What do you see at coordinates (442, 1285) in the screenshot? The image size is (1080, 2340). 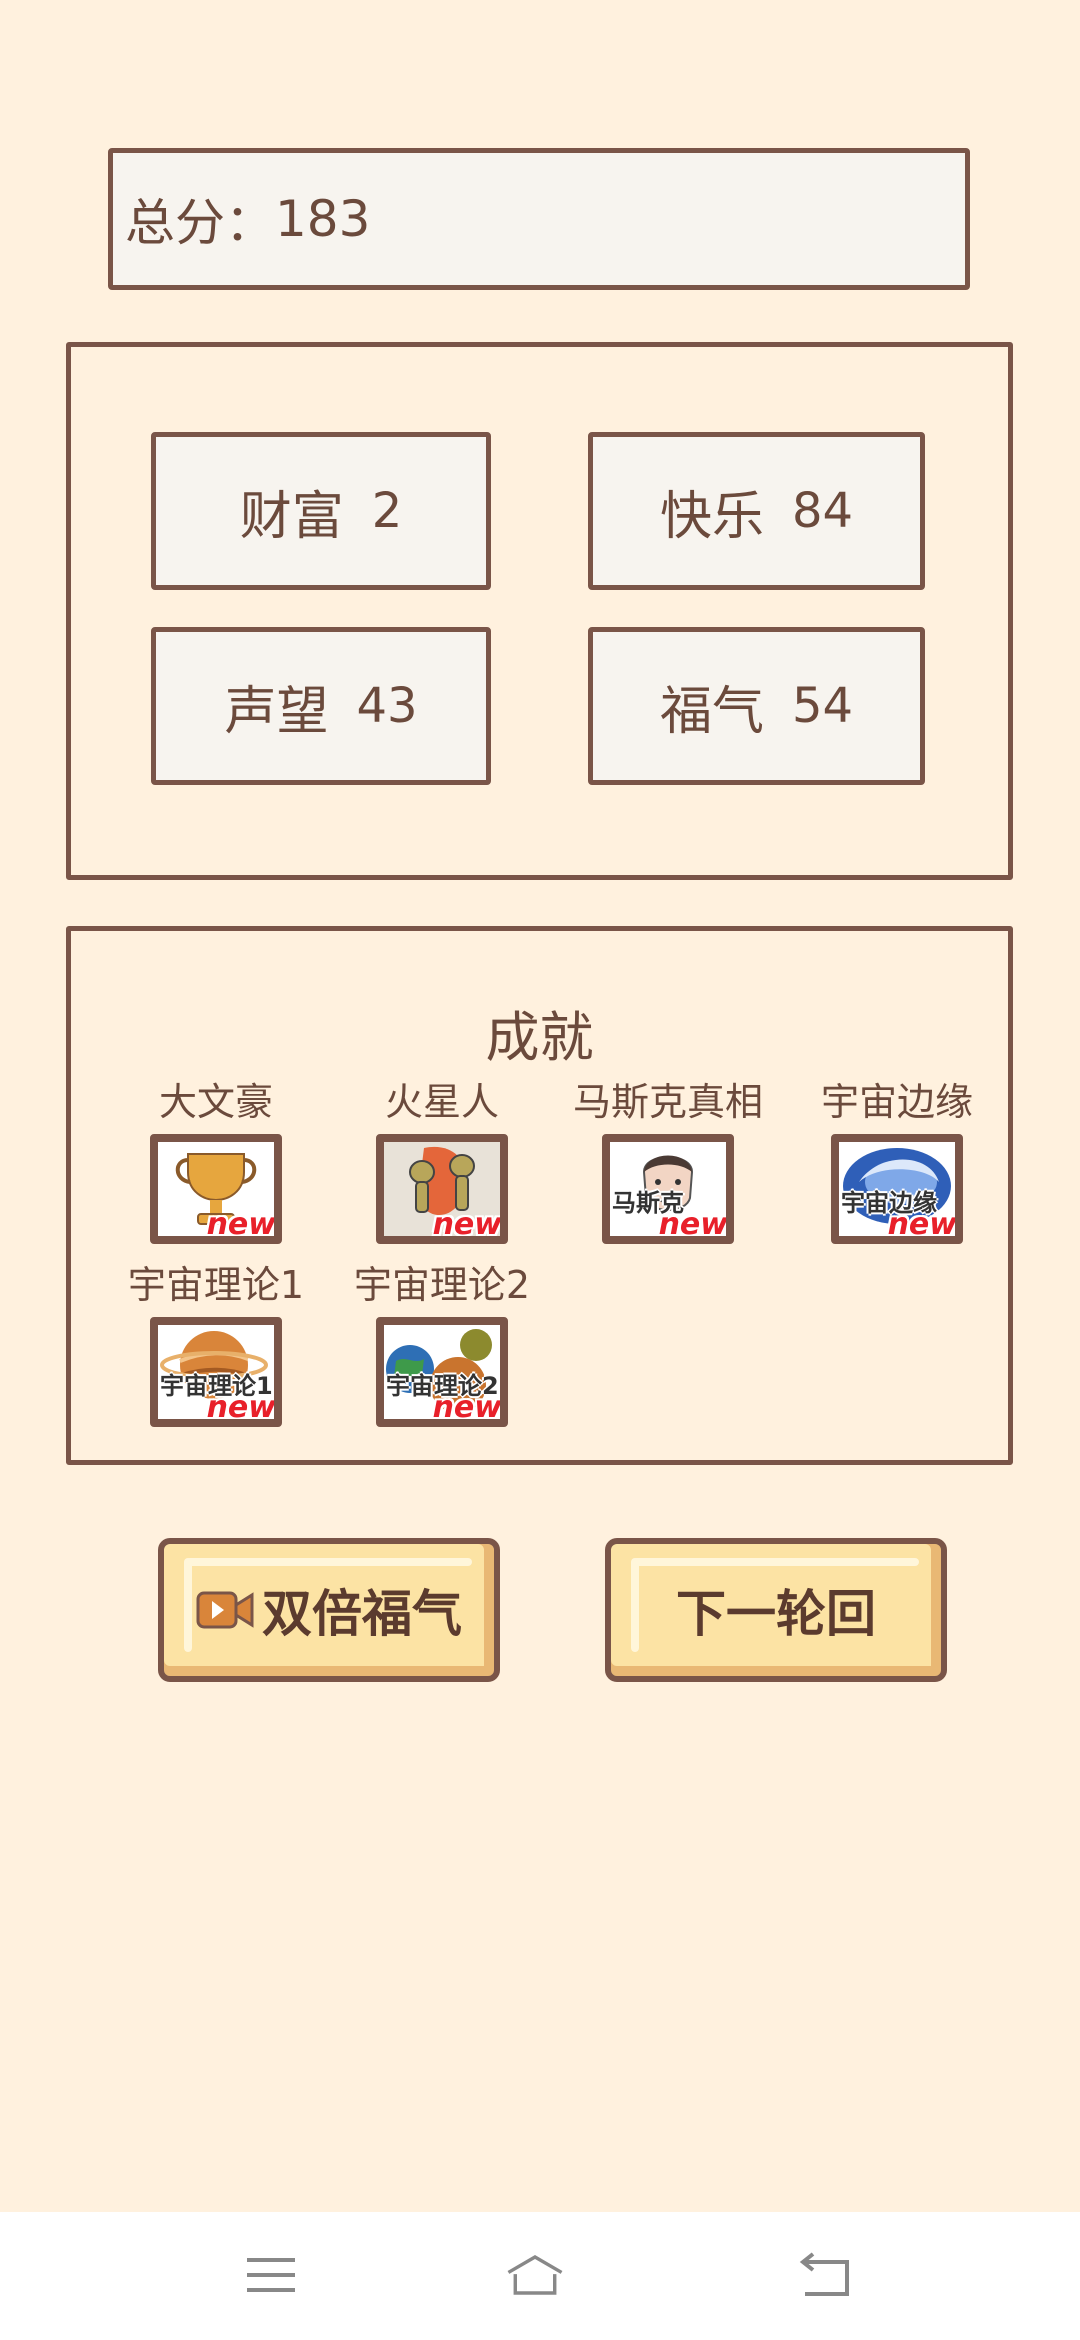 I see `achievement-label: 宇宙理论2` at bounding box center [442, 1285].